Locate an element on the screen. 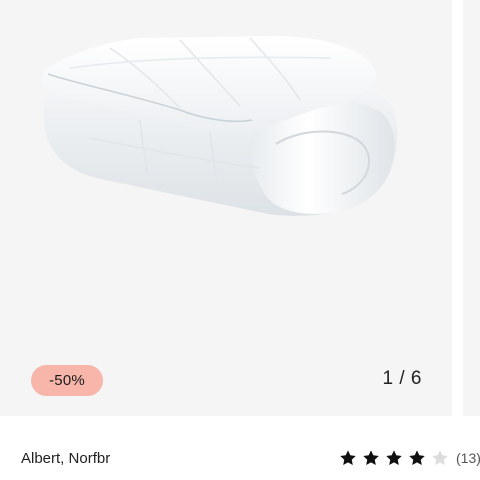 The width and height of the screenshot is (480, 480). brand-name: Albert, Norfbr is located at coordinates (65, 458).